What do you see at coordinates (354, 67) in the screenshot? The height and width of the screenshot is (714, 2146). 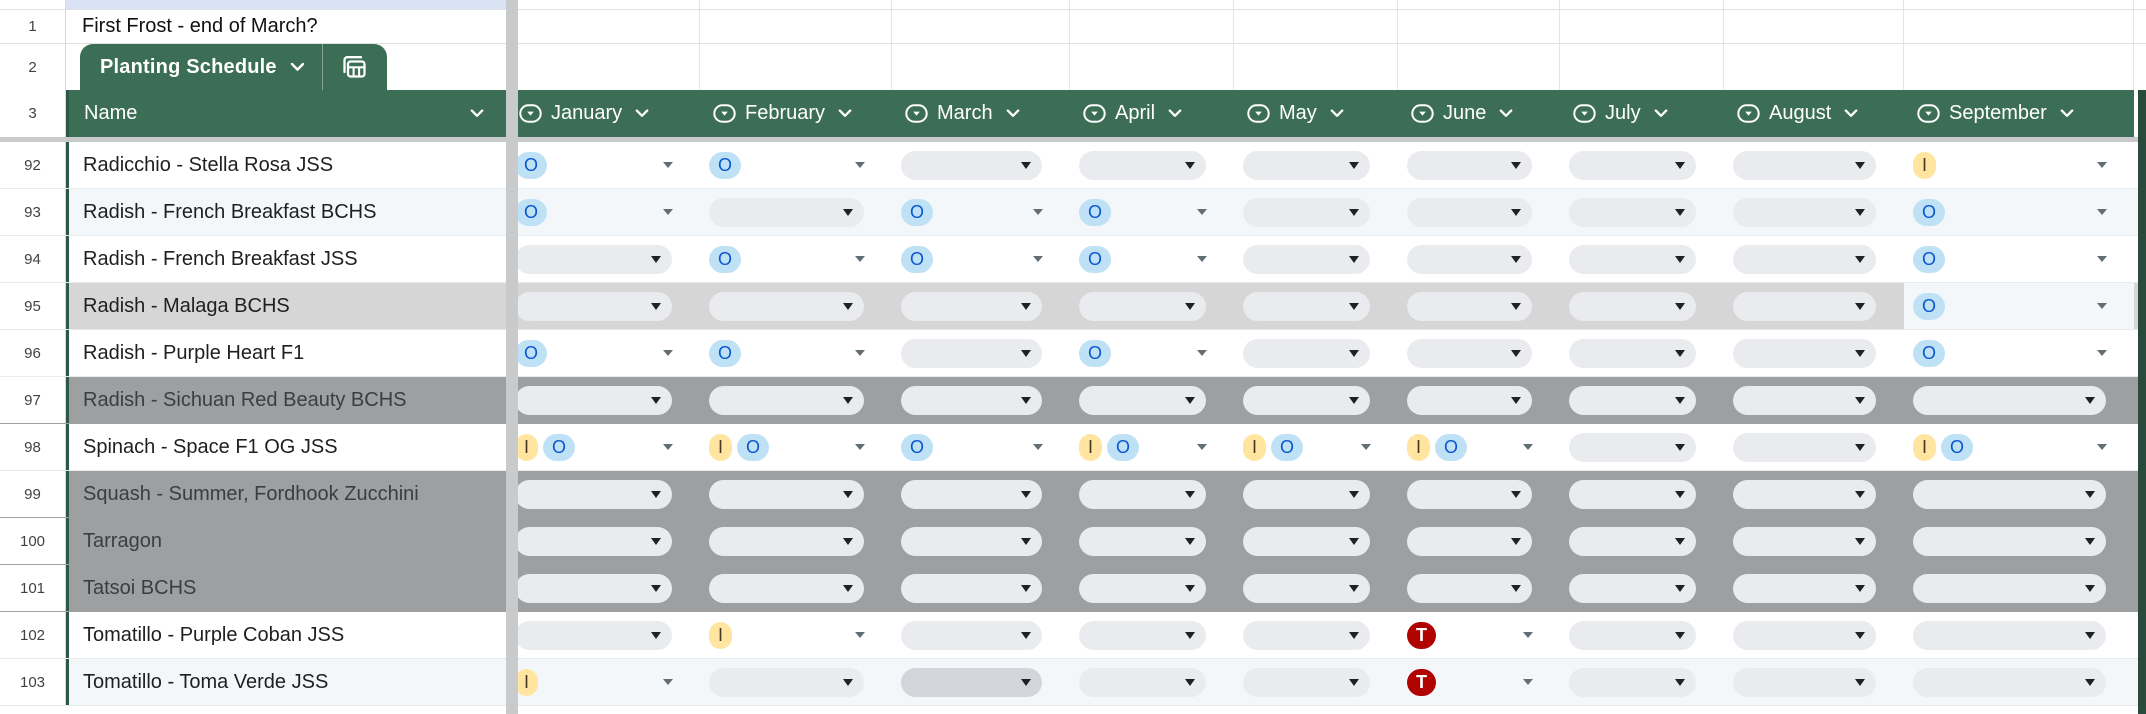 I see `table-grid-icon` at bounding box center [354, 67].